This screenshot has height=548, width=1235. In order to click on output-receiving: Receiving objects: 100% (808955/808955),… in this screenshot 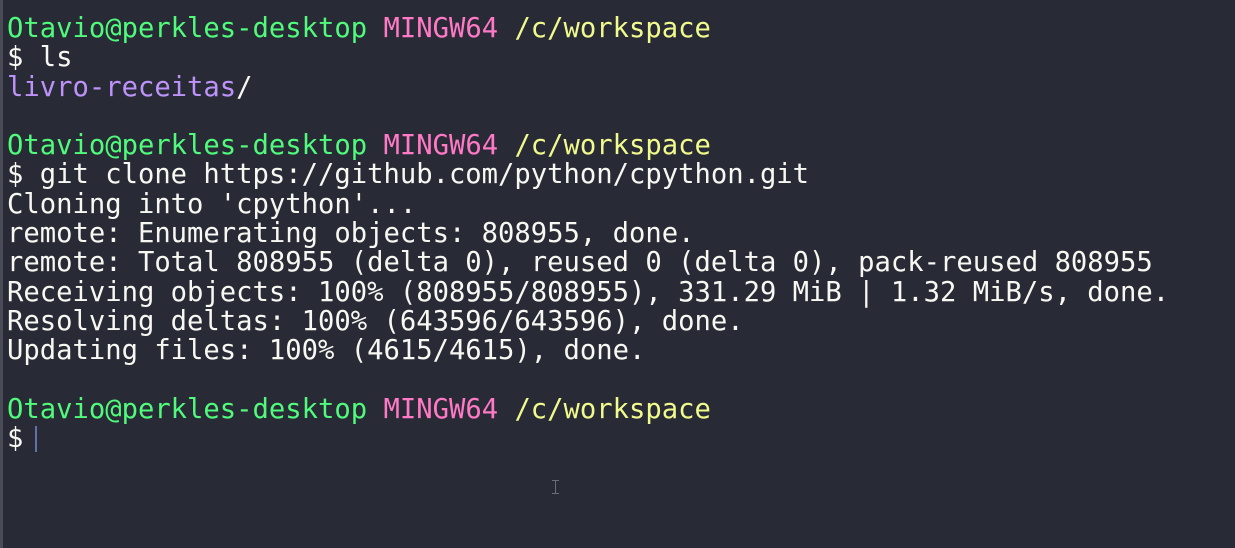, I will do `click(588, 292)`.